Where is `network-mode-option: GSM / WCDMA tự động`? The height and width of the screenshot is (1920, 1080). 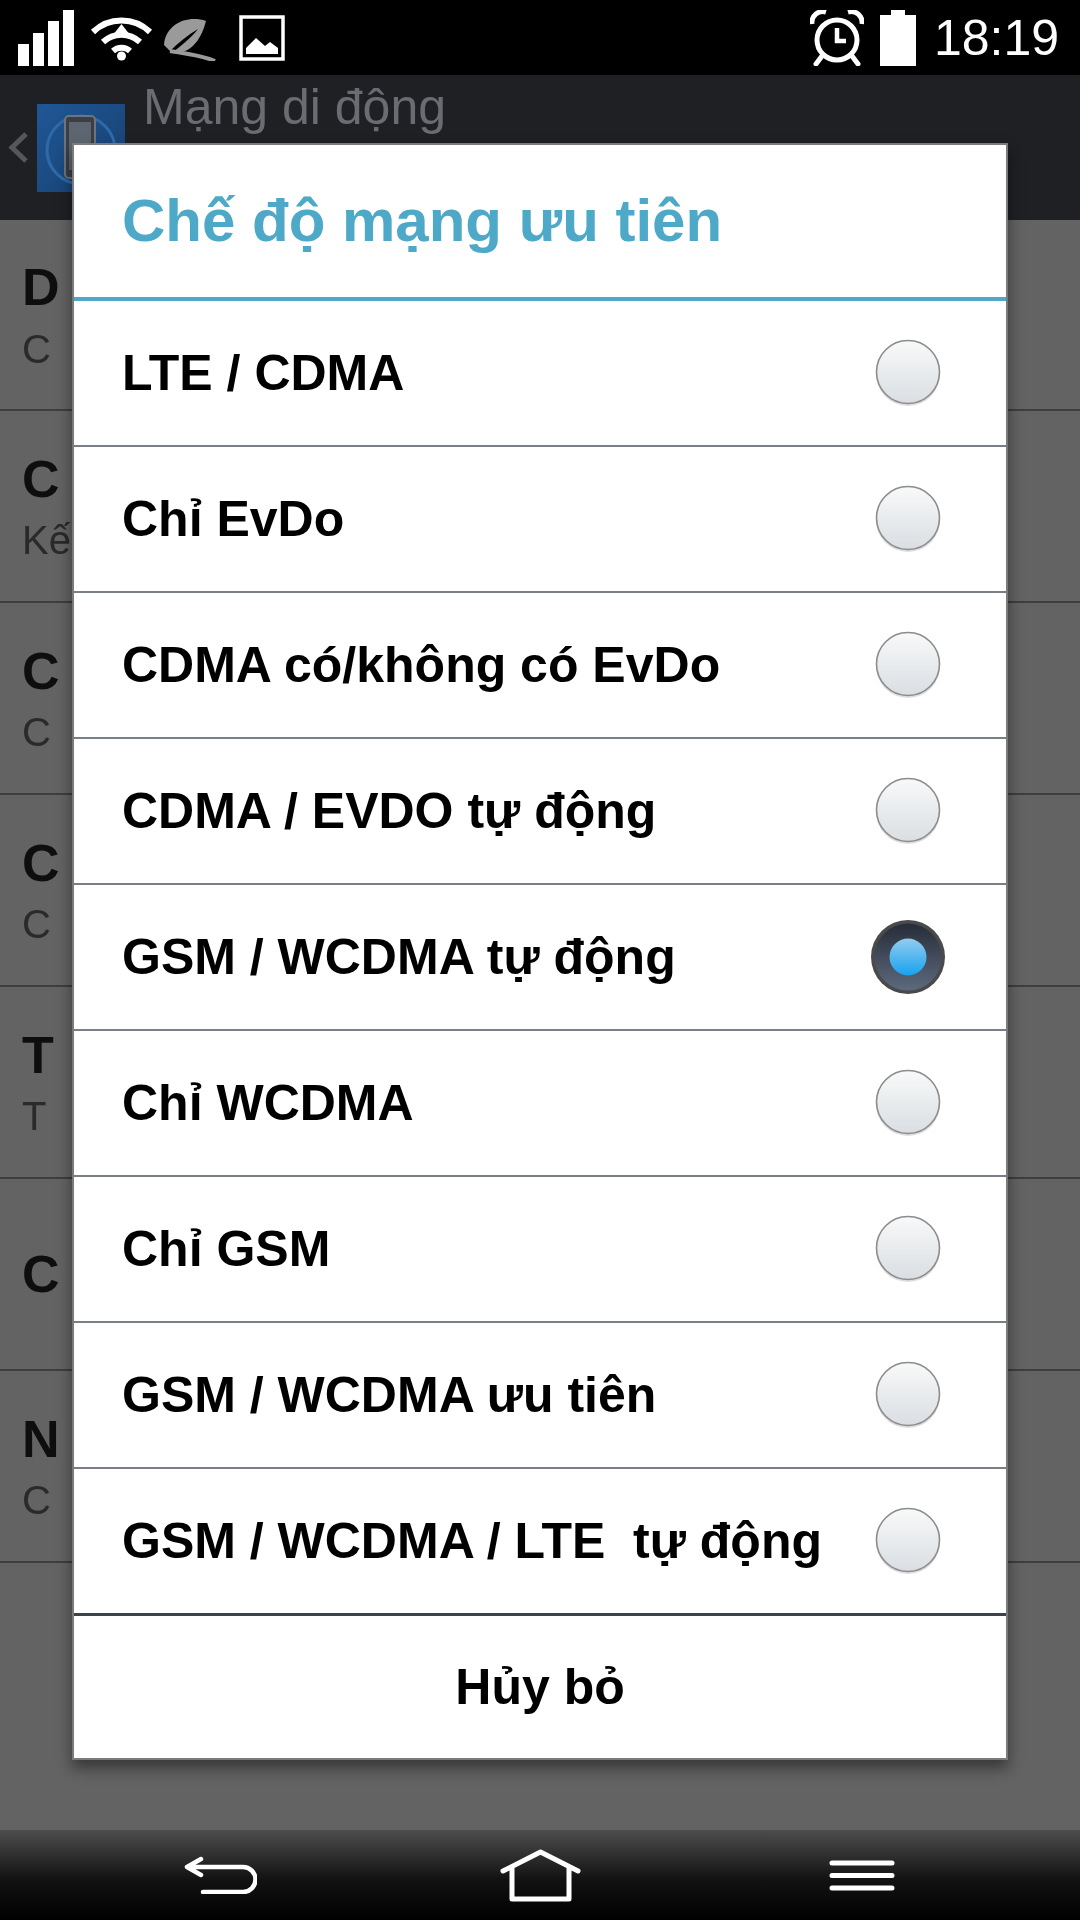
network-mode-option: GSM / WCDMA tự động is located at coordinates (540, 956).